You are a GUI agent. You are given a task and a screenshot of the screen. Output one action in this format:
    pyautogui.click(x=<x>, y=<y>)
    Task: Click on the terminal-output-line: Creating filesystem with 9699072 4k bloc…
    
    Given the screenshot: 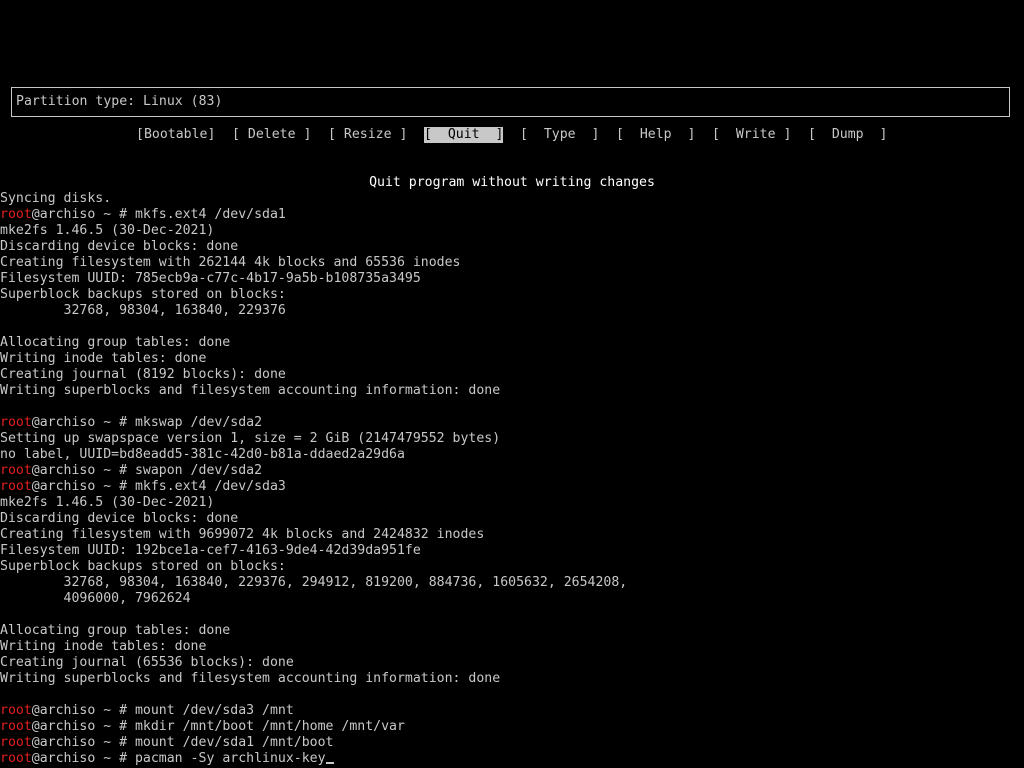 What is the action you would take?
    pyautogui.click(x=242, y=534)
    